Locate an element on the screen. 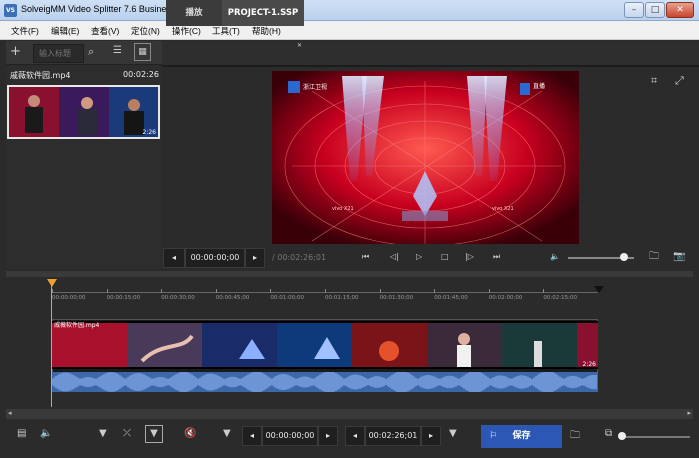 The height and width of the screenshot is (458, 699). clip-duration: 00:02:26 is located at coordinates (141, 74).